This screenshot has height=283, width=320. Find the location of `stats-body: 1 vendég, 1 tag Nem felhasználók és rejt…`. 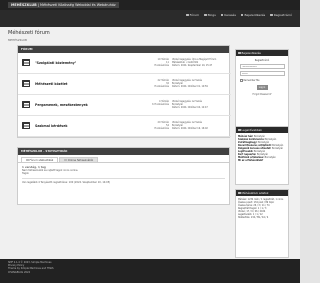

stats-body: 1 vendég, 1 tag Nem felhasználók és rejt… is located at coordinates (123, 175).